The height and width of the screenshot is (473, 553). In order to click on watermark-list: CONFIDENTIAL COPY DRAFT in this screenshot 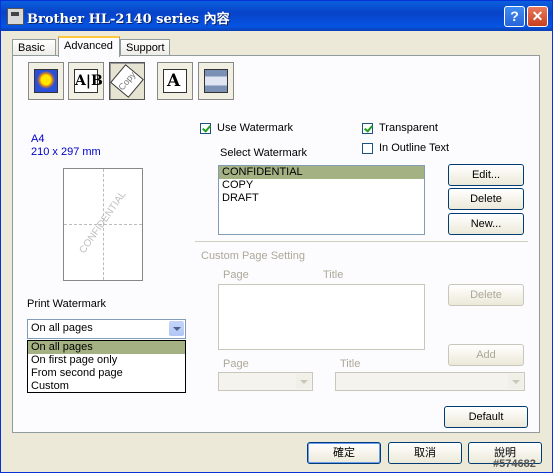, I will do `click(321, 200)`.